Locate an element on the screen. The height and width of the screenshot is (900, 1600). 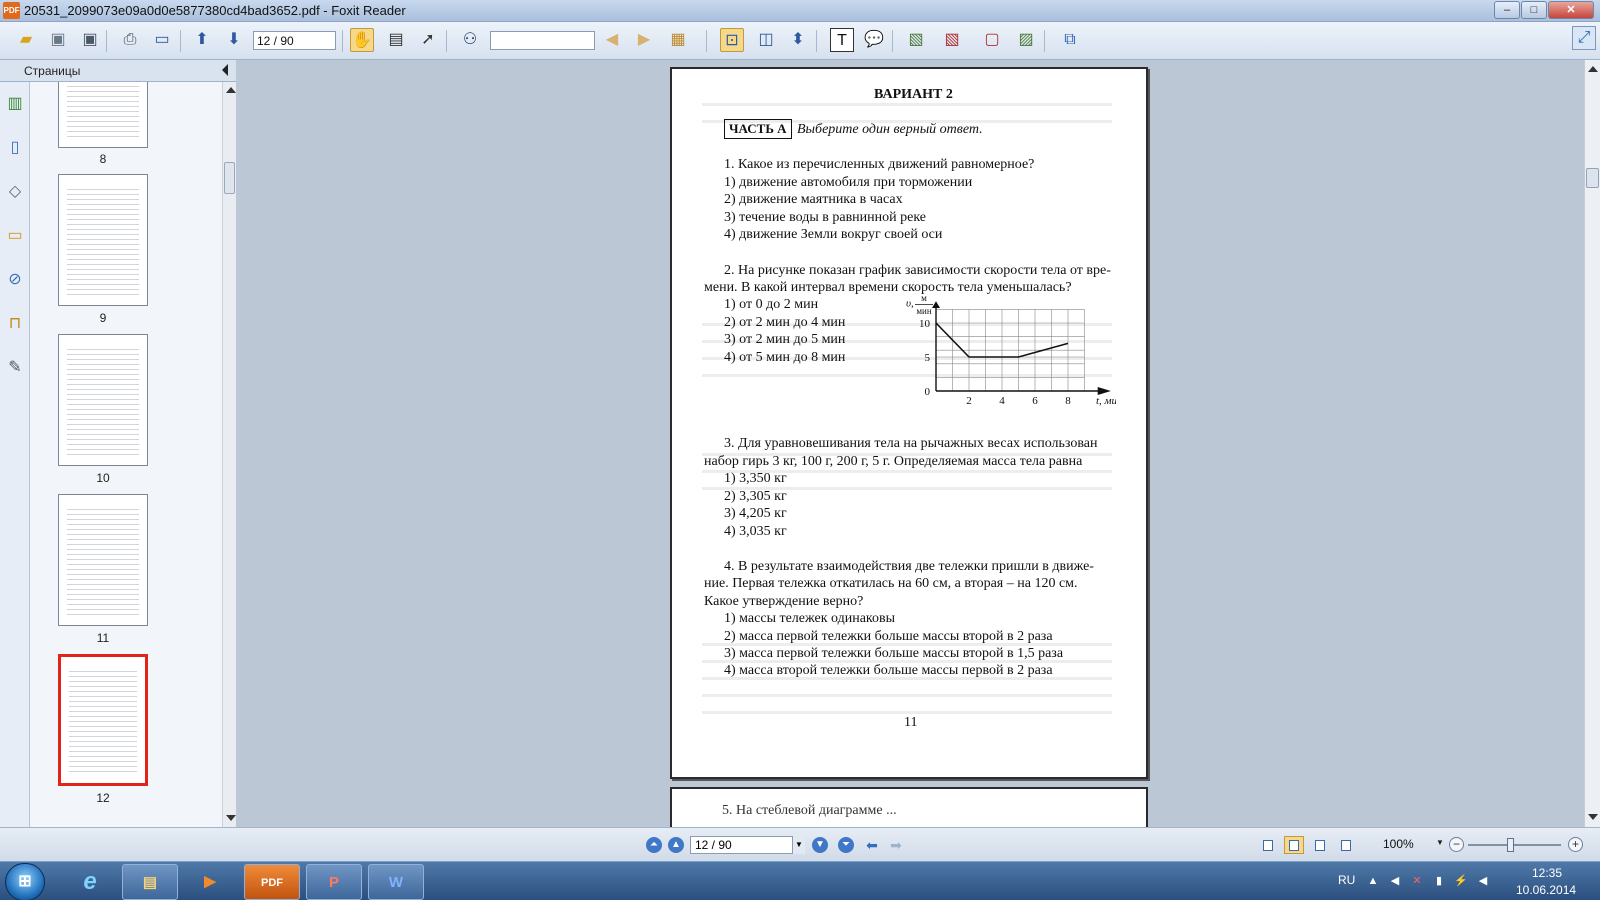
open-folder-icon: ▰ is located at coordinates (26, 40).